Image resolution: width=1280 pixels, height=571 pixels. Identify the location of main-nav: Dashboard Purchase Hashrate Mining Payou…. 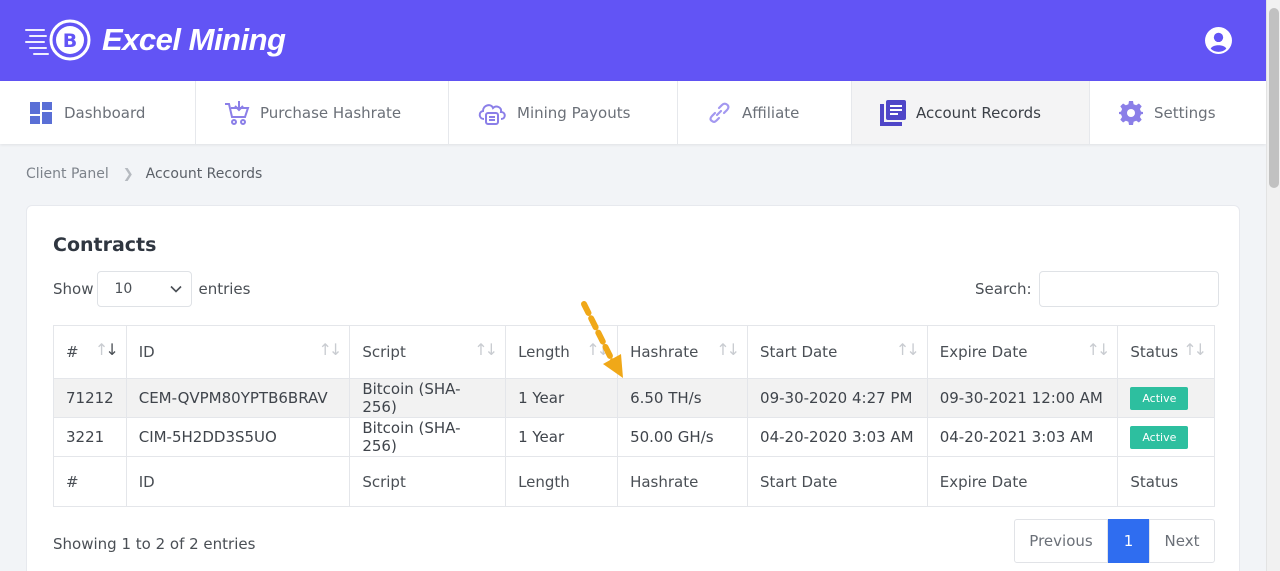
(633, 112).